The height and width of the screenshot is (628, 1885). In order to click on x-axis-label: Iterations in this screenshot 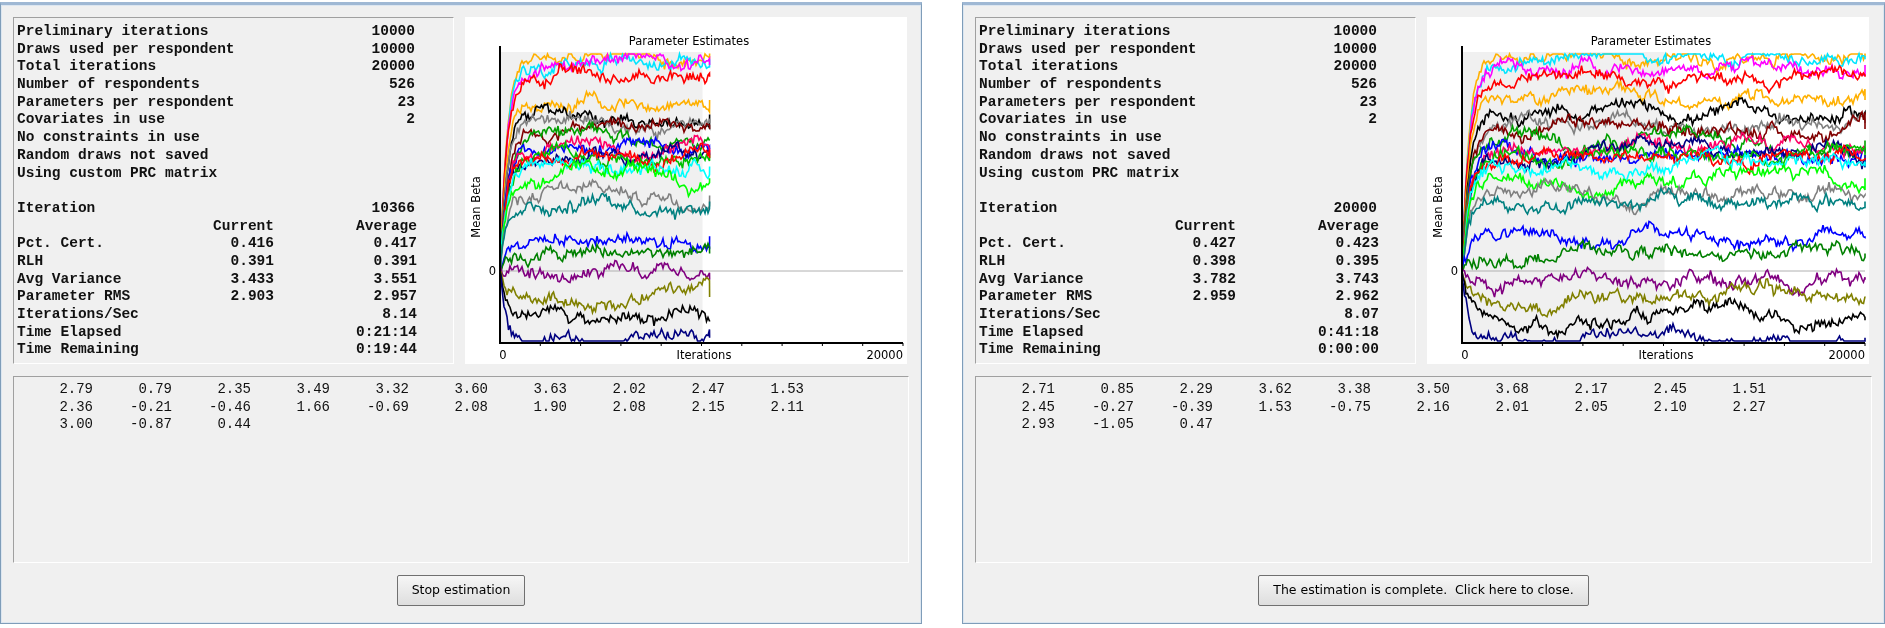, I will do `click(1666, 355)`.